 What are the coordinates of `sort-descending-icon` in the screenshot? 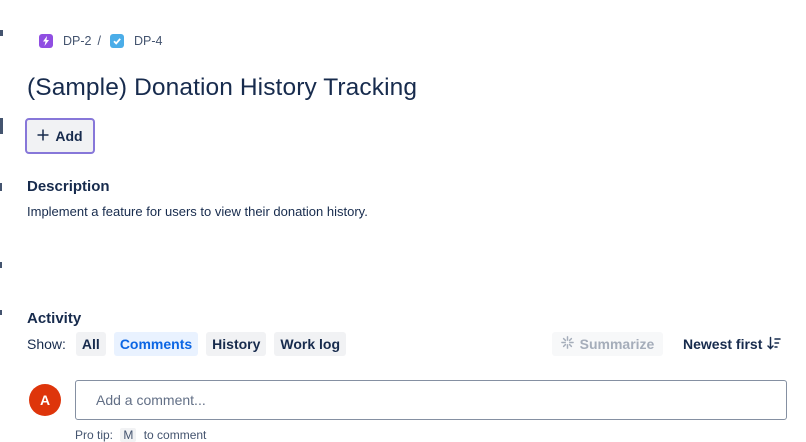 It's located at (774, 344).